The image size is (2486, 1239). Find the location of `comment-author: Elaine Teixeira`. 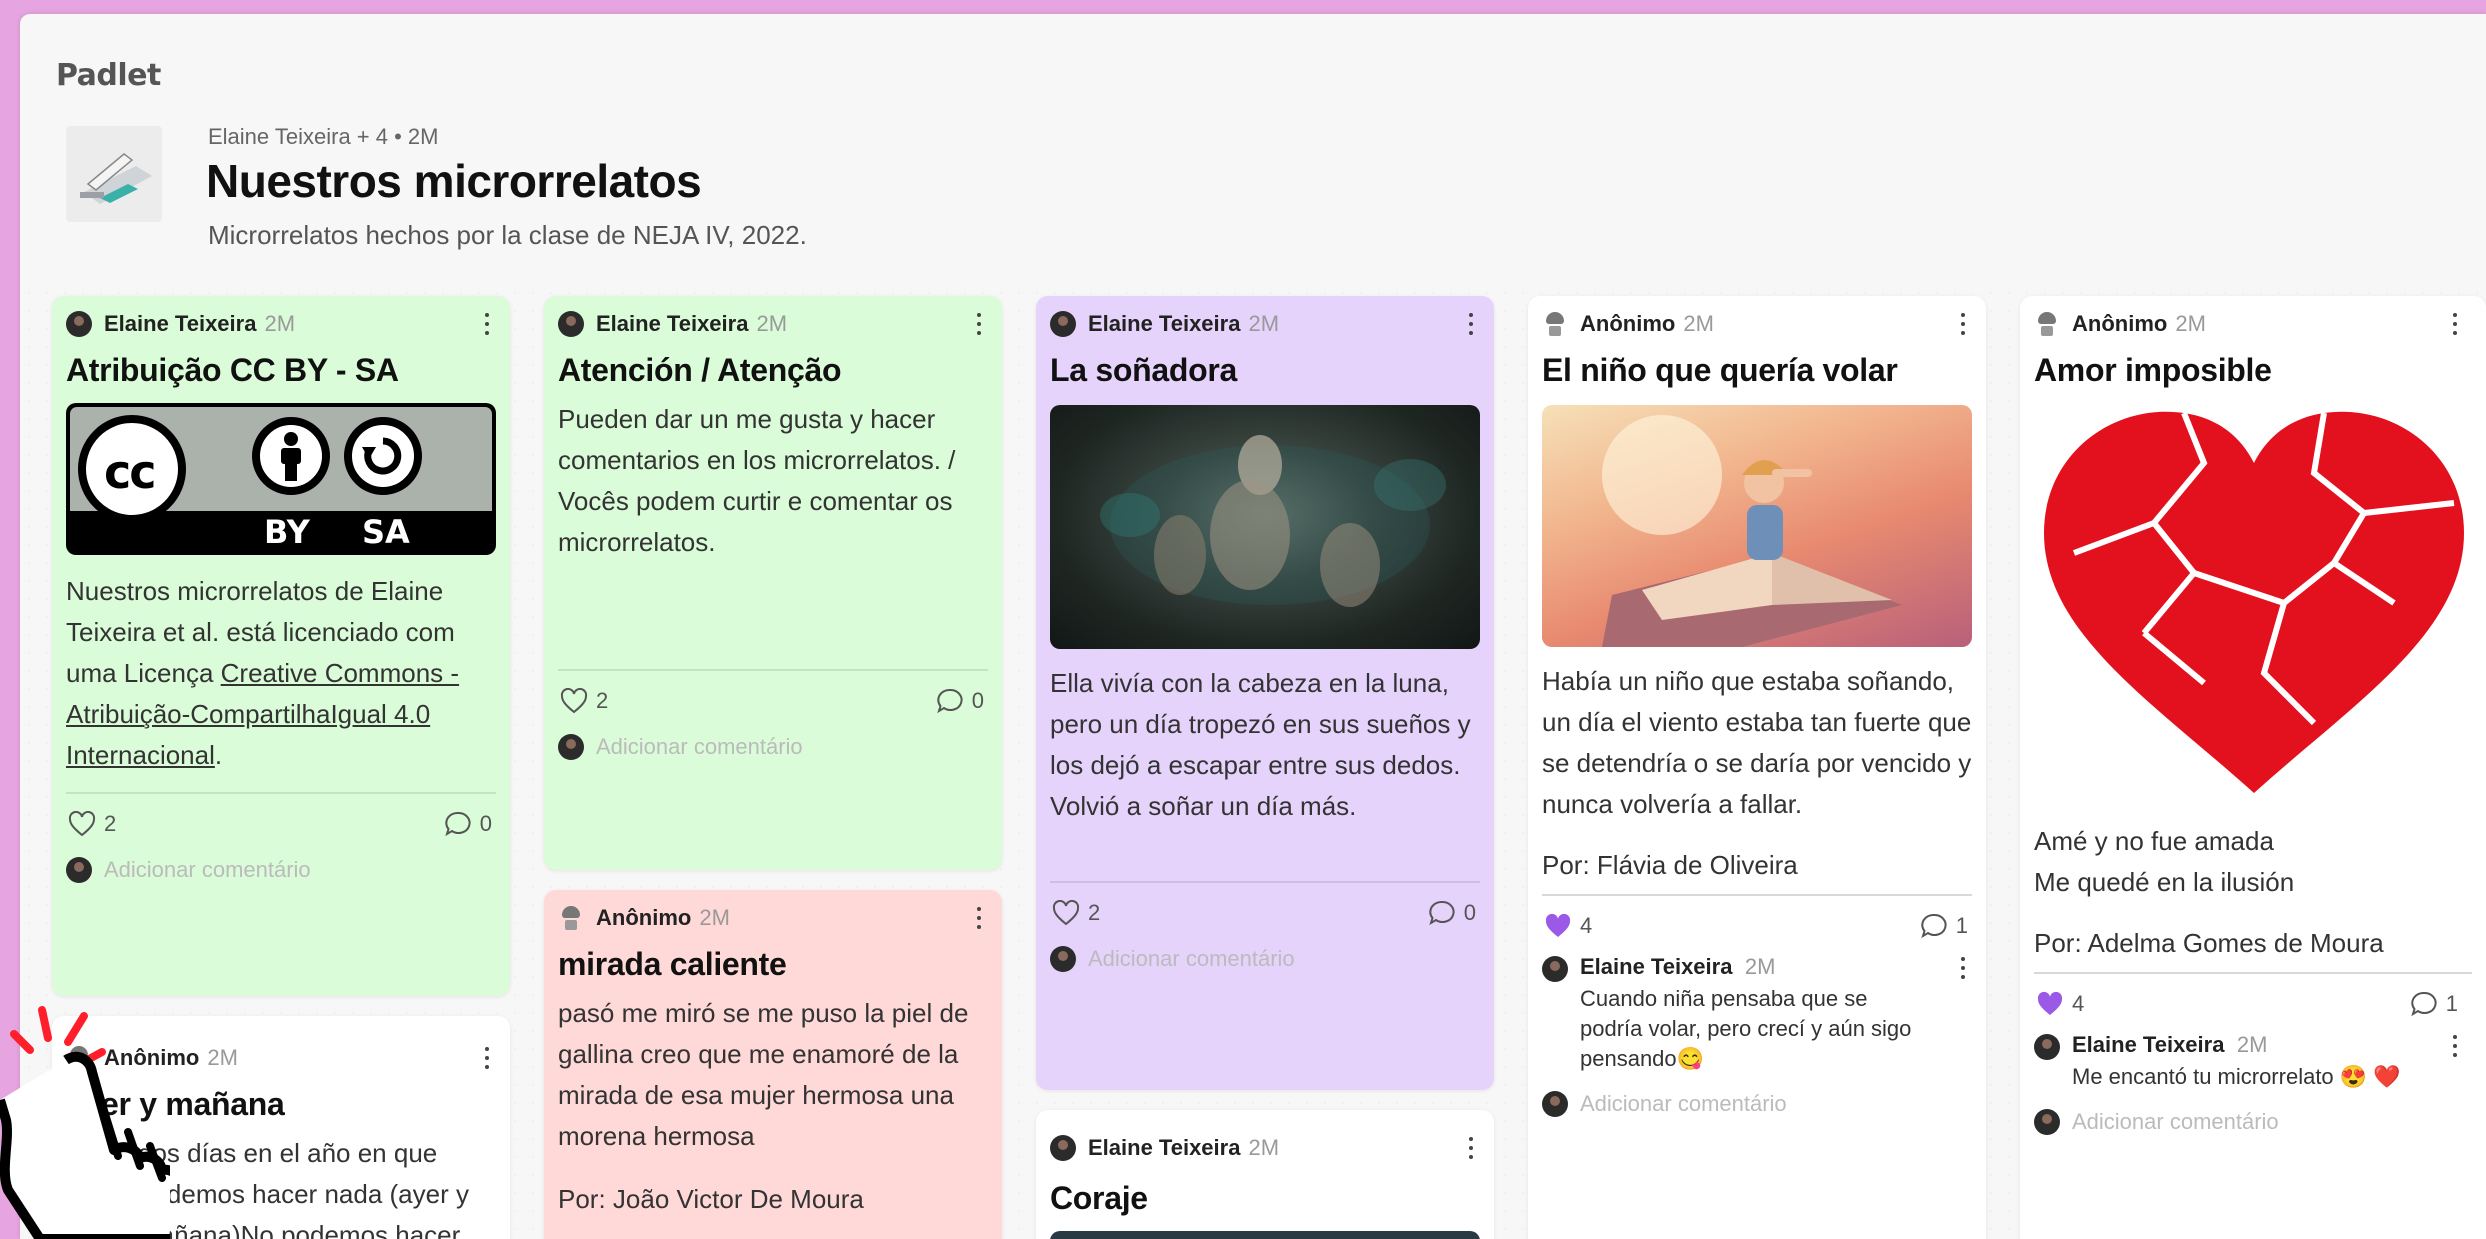

comment-author: Elaine Teixeira is located at coordinates (1656, 966).